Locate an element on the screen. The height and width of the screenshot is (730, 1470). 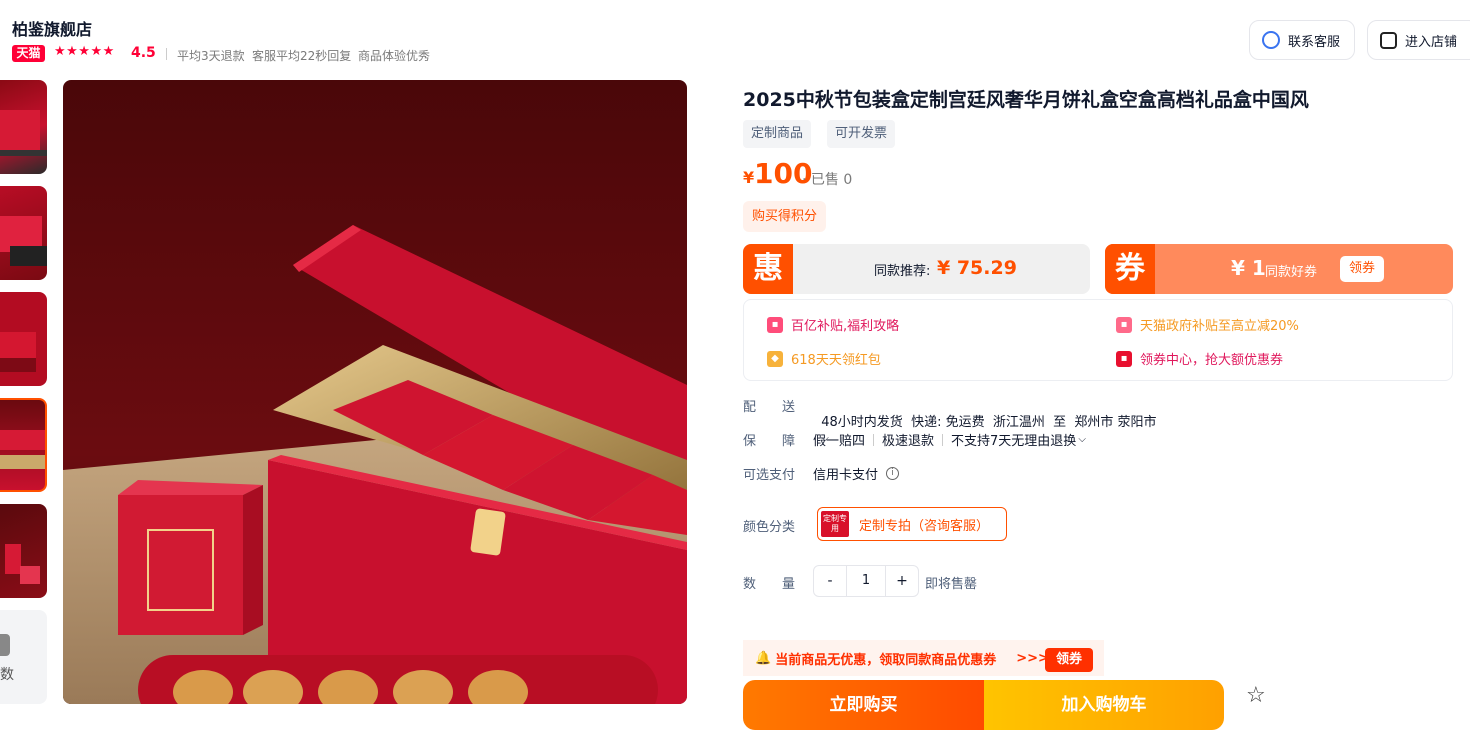
stock-status: 即将售罄 is located at coordinates (951, 584).